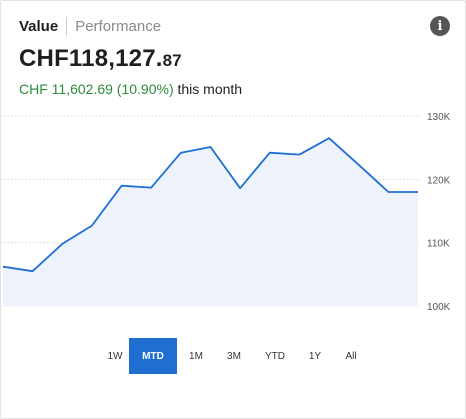 The width and height of the screenshot is (466, 419). I want to click on change-amount: CHF 11,602.69 (10.90%), so click(96, 89).